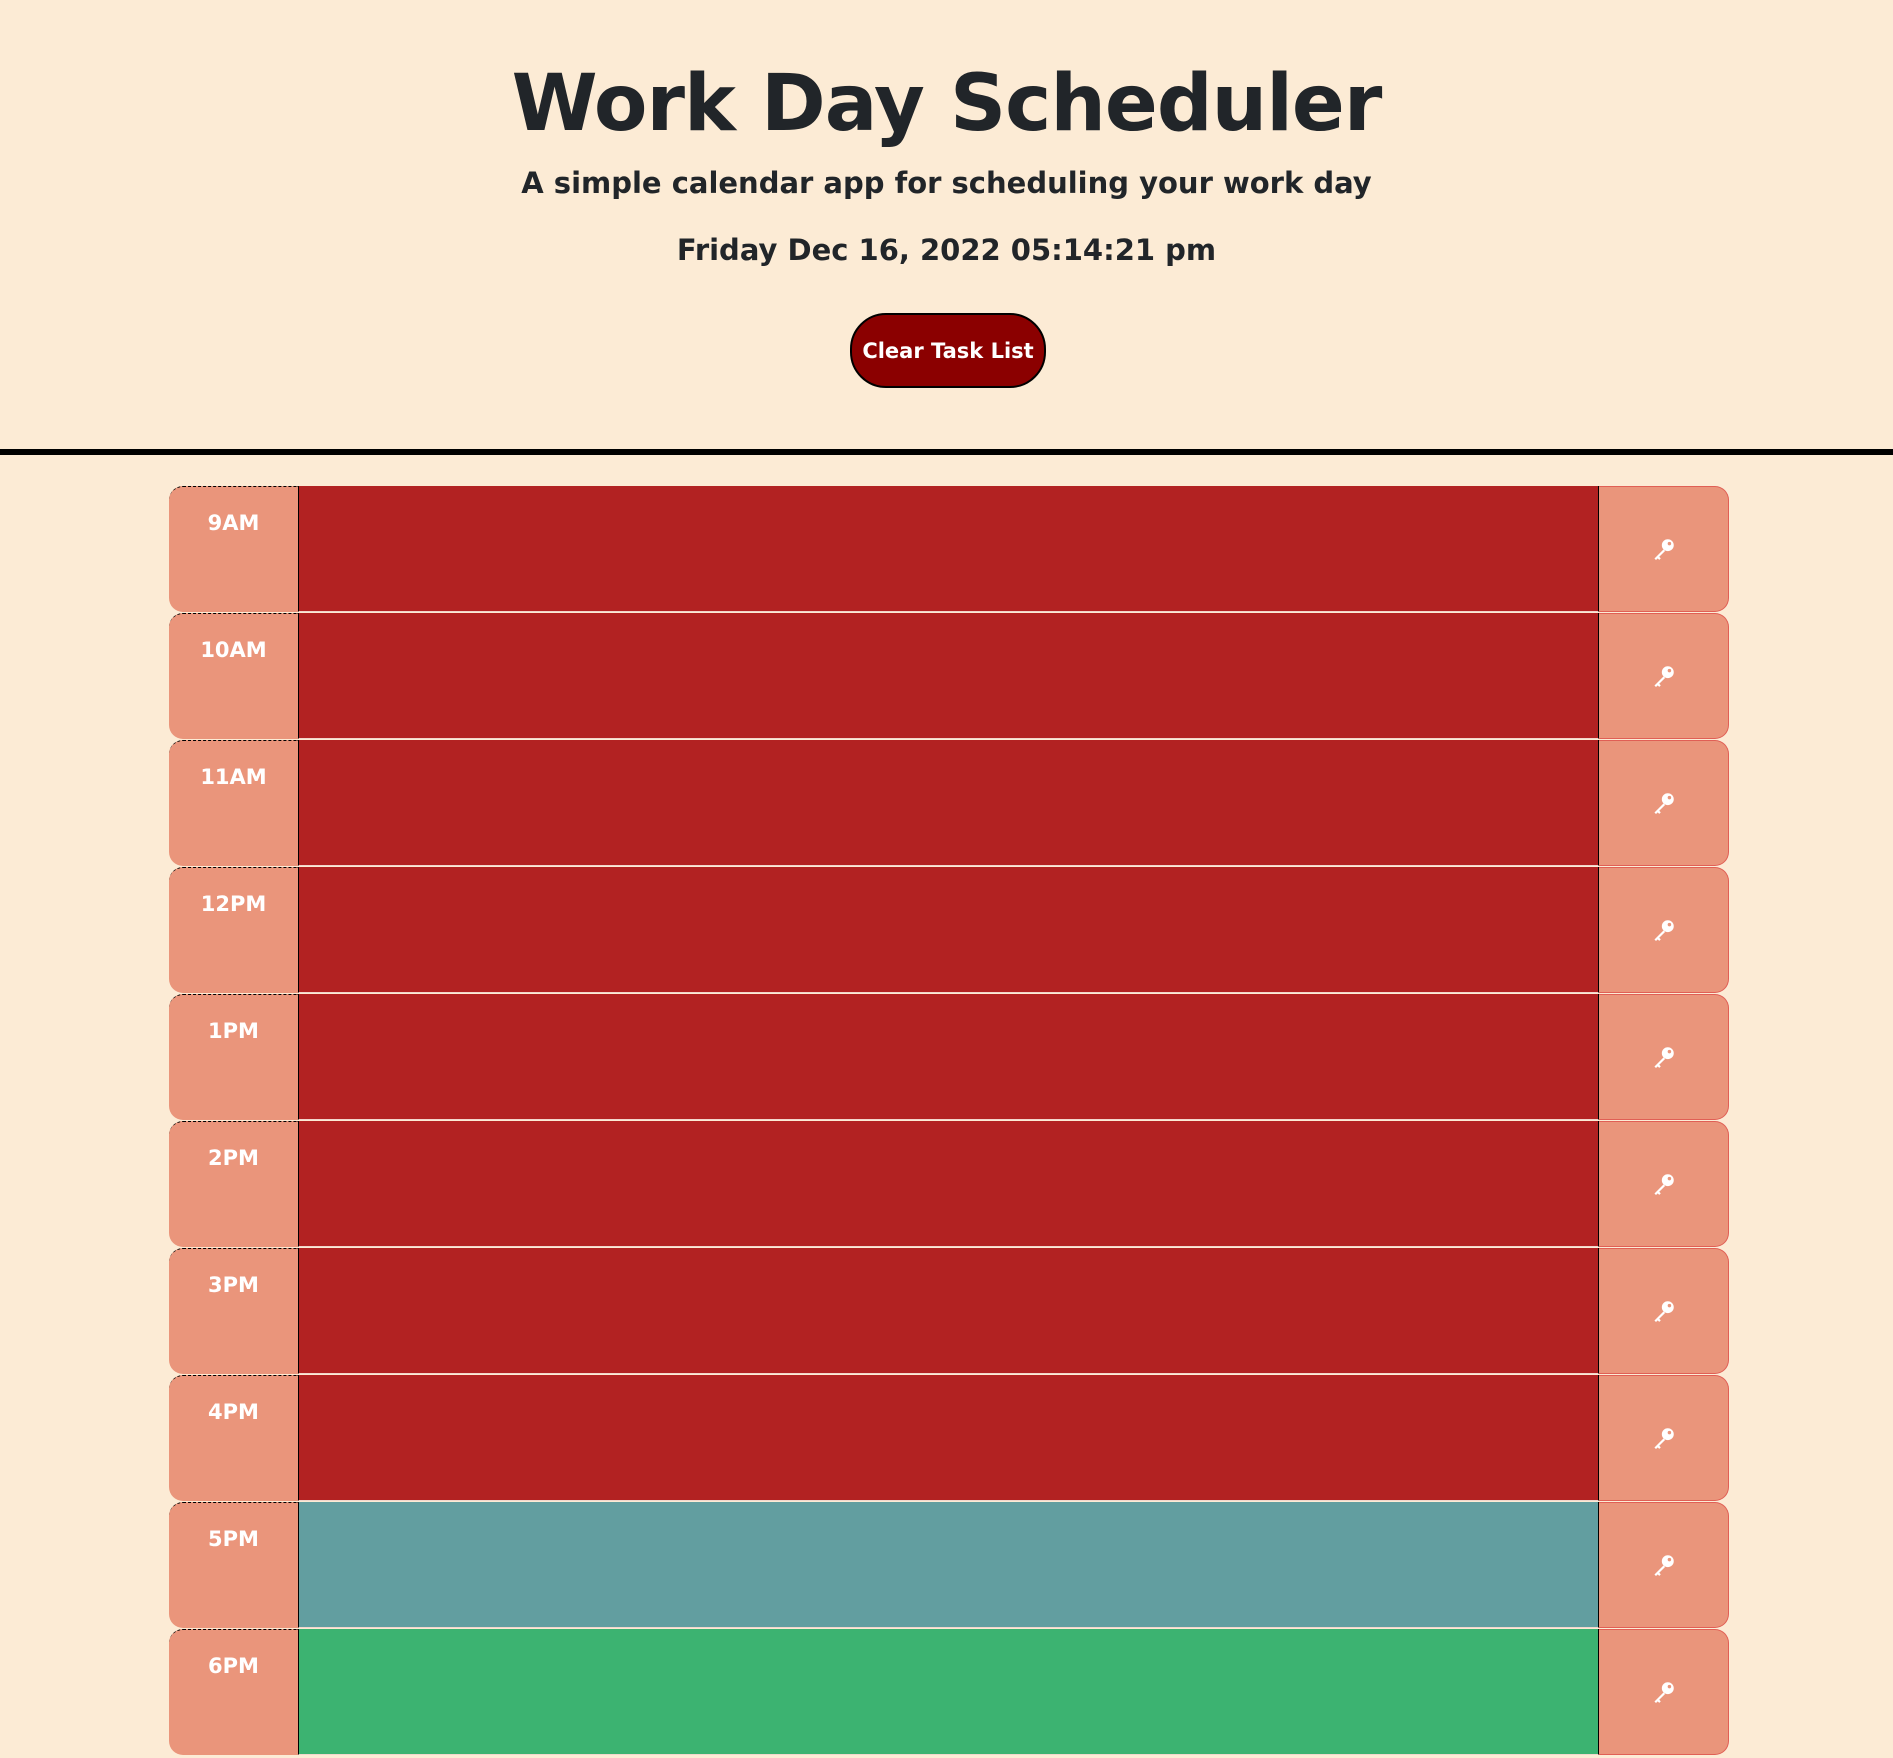 This screenshot has width=1893, height=1758. I want to click on hour-label: 10AM, so click(233, 676).